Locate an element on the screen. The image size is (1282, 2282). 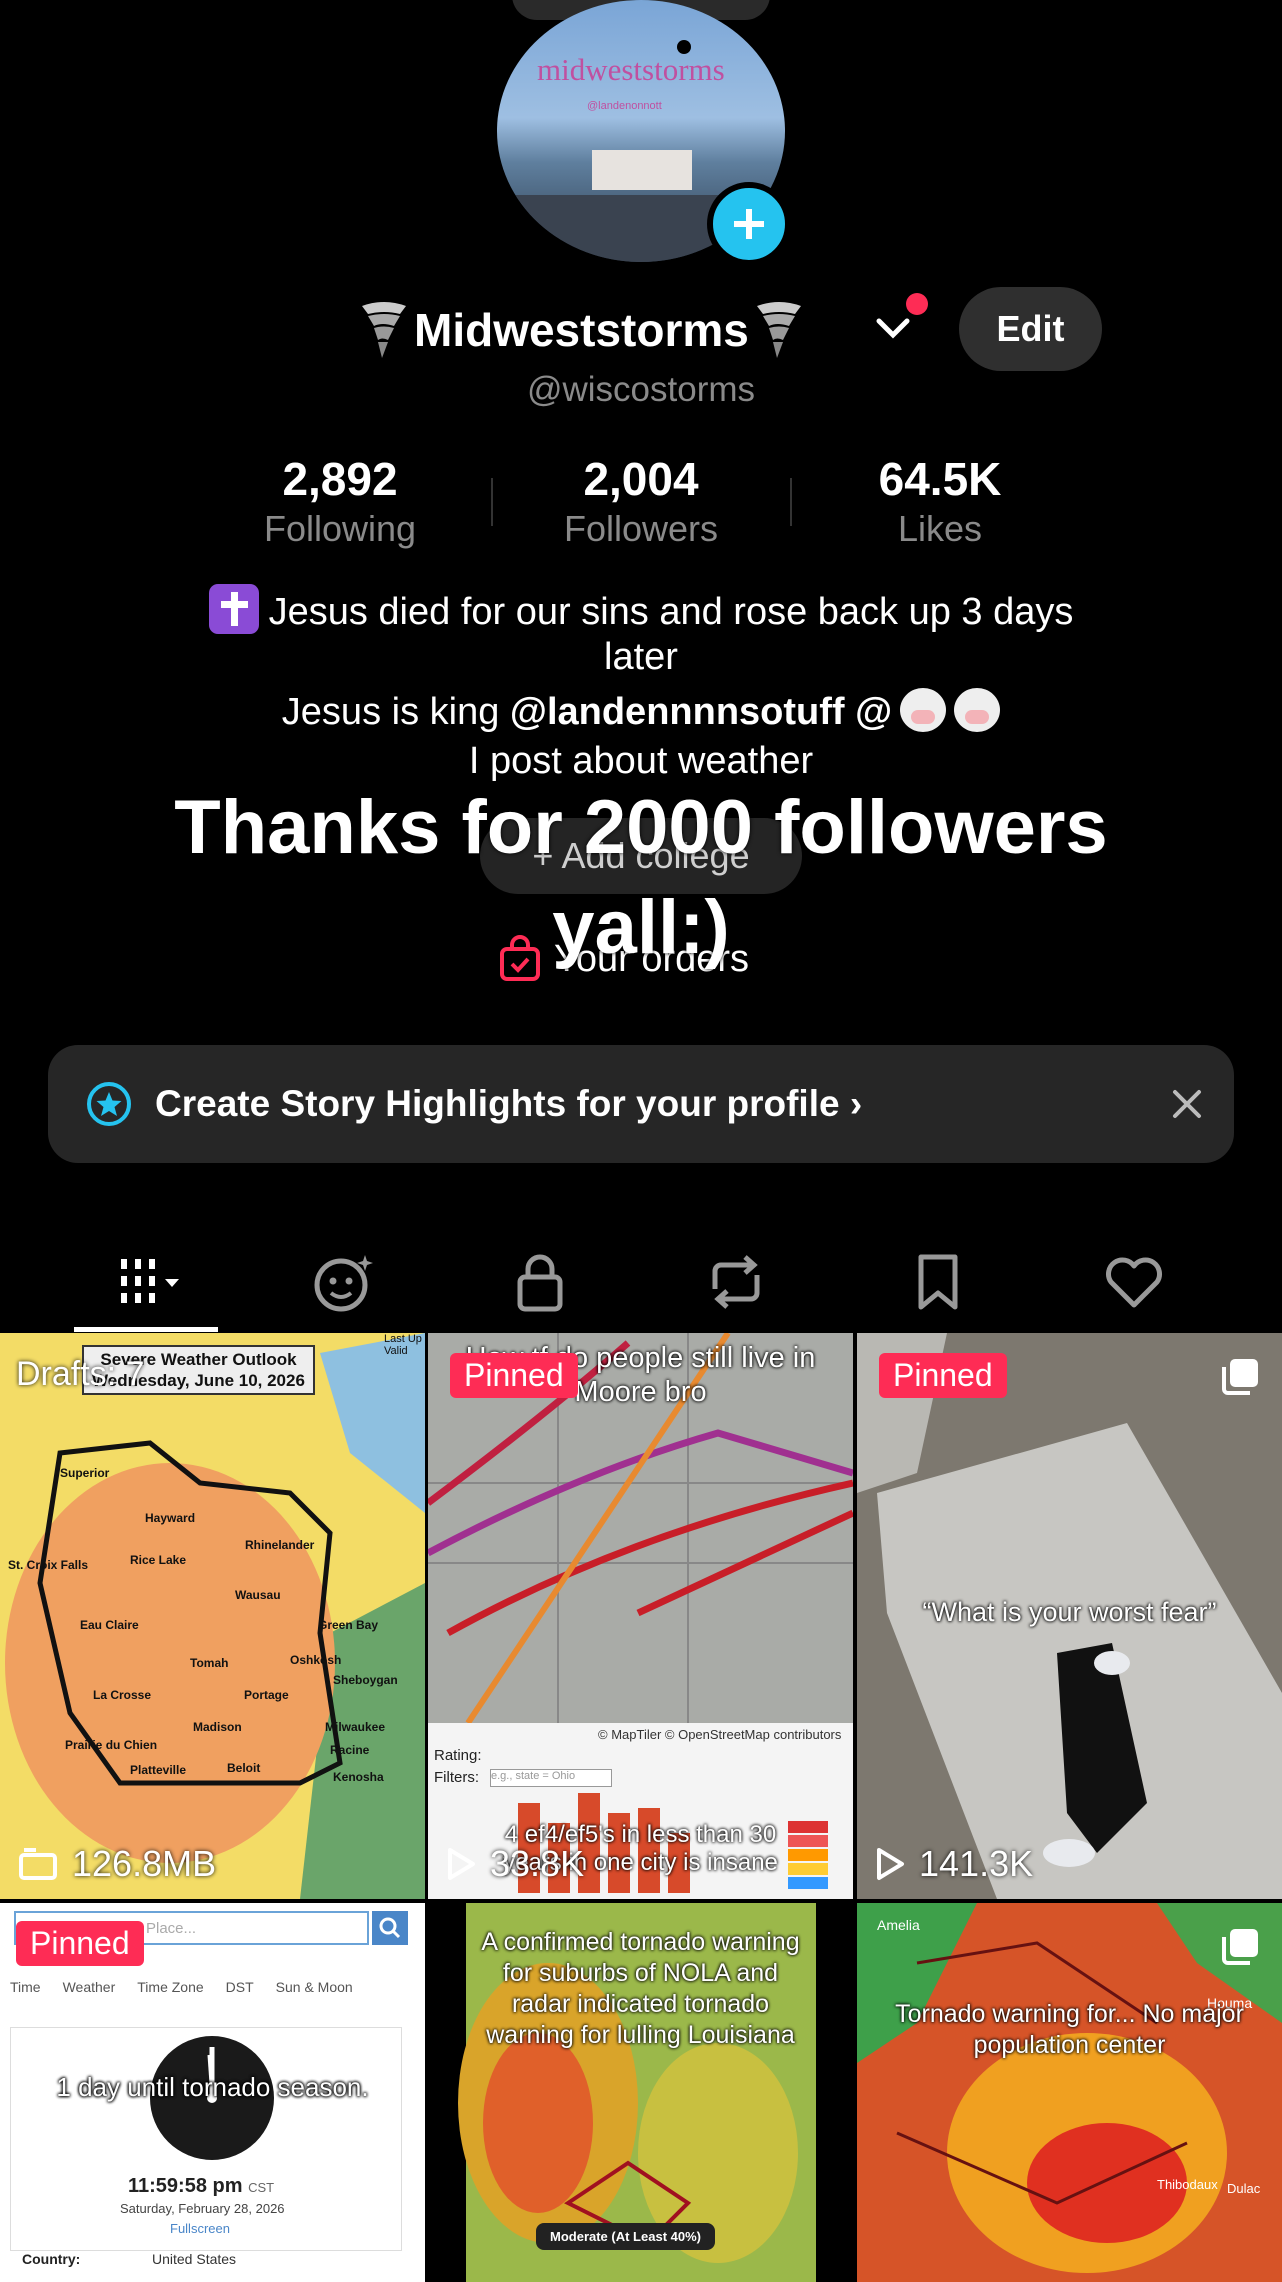
map-city-label: Superior is located at coordinates (85, 1473).